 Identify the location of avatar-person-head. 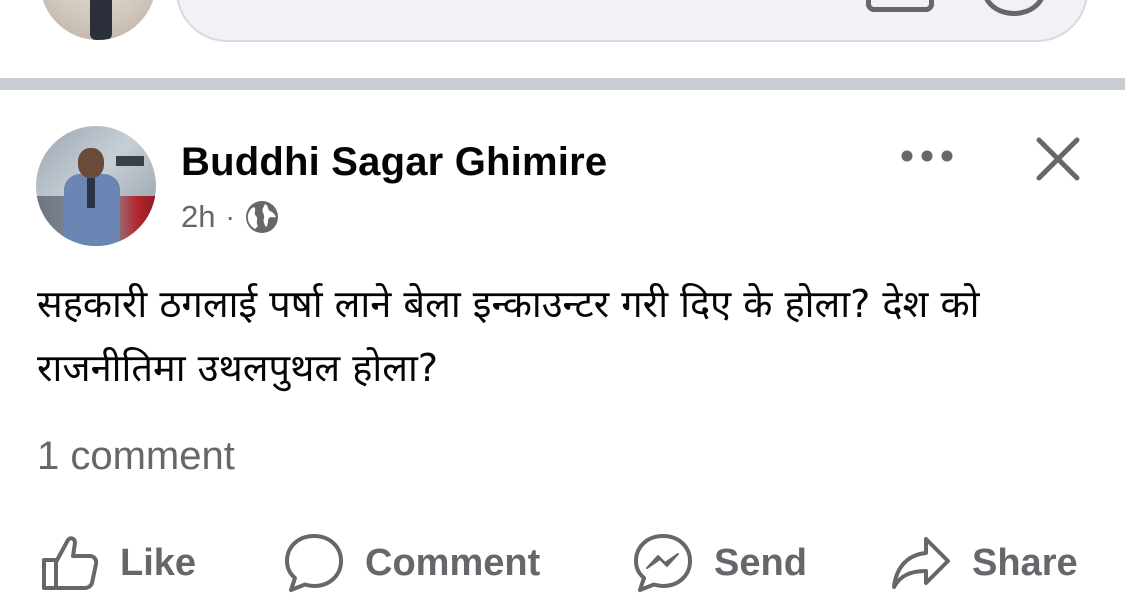
(91, 163).